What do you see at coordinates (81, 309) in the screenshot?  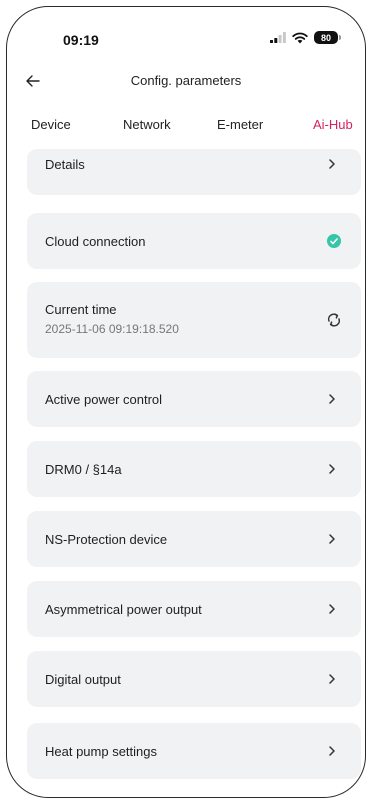 I see `current-time-label: Current time` at bounding box center [81, 309].